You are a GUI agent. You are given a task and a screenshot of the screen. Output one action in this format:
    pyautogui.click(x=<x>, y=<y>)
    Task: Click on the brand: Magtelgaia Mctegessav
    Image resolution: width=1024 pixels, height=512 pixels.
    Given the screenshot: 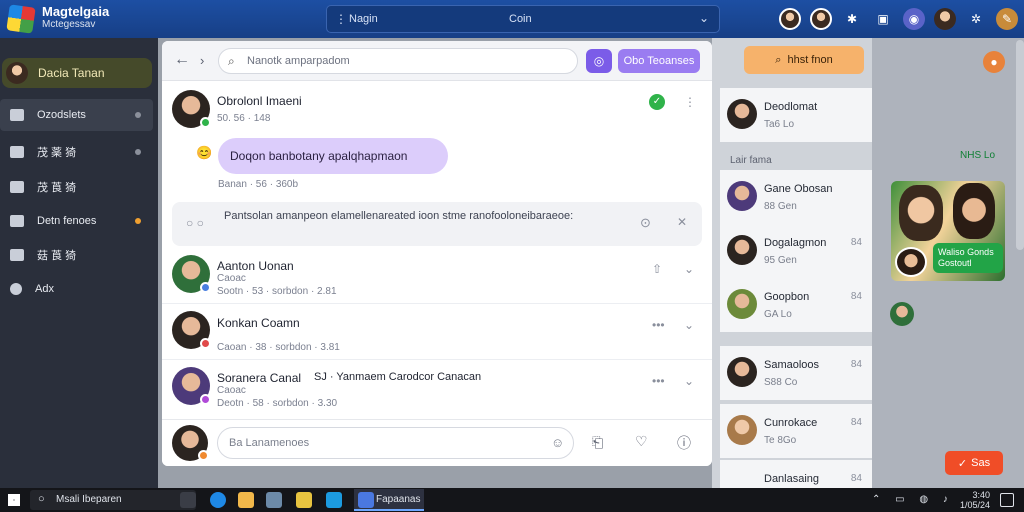 What is the action you would take?
    pyautogui.click(x=75, y=18)
    